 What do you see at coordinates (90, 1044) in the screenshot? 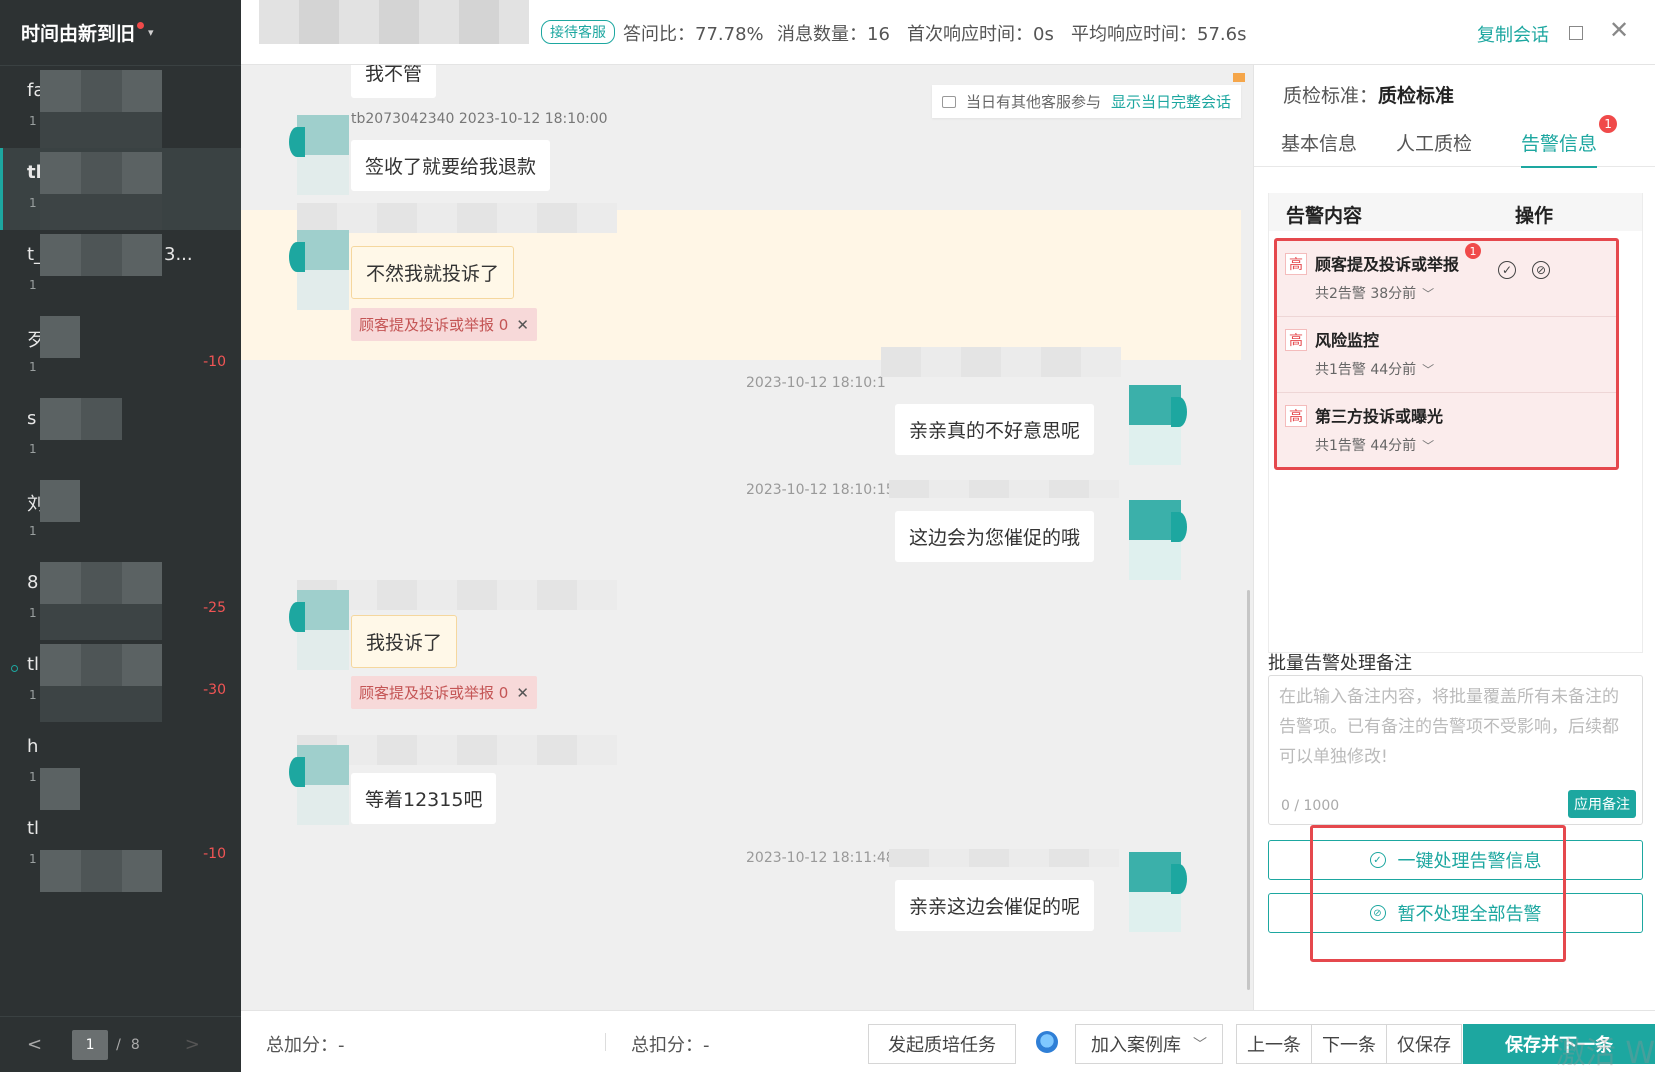
I see `page-current: 1` at bounding box center [90, 1044].